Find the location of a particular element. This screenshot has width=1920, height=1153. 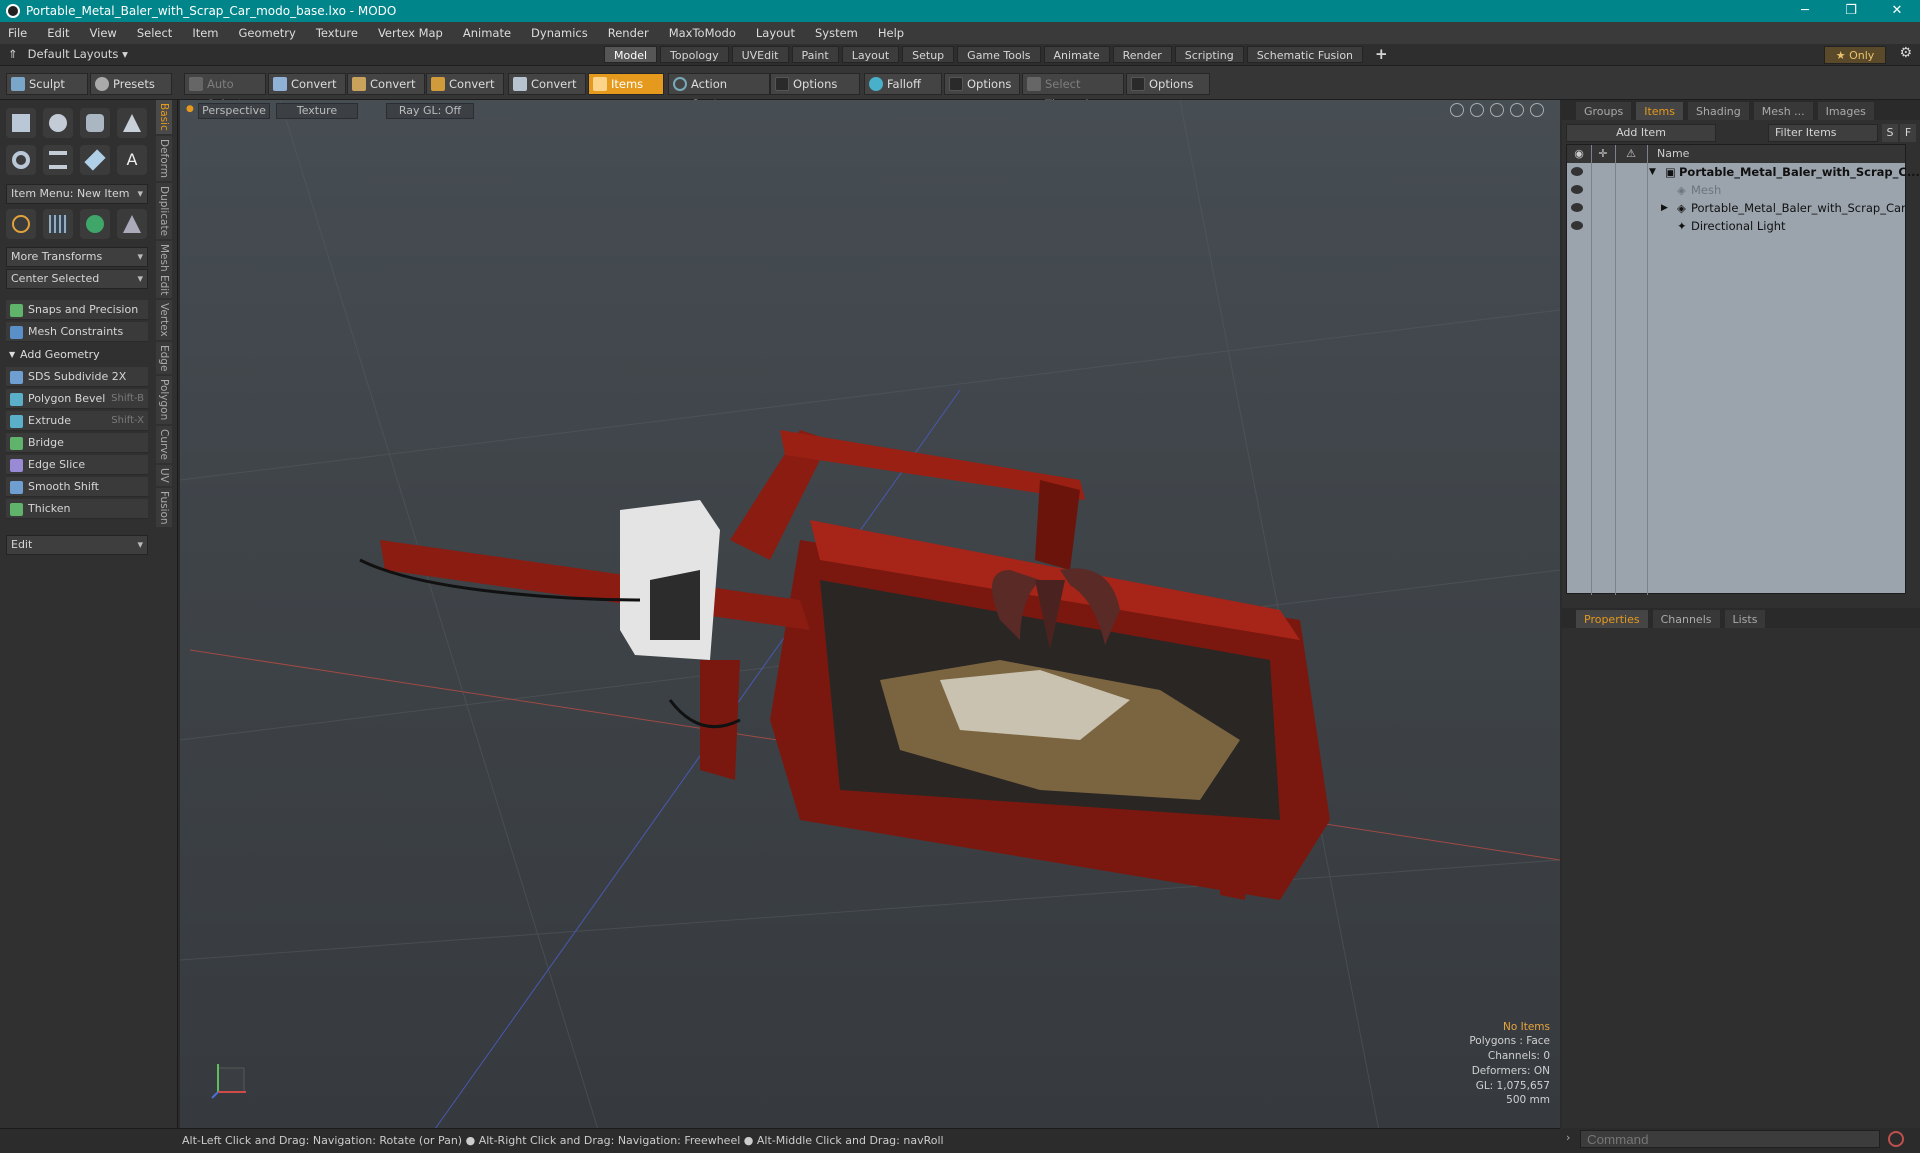

tab-lists: Lists is located at coordinates (1745, 619).